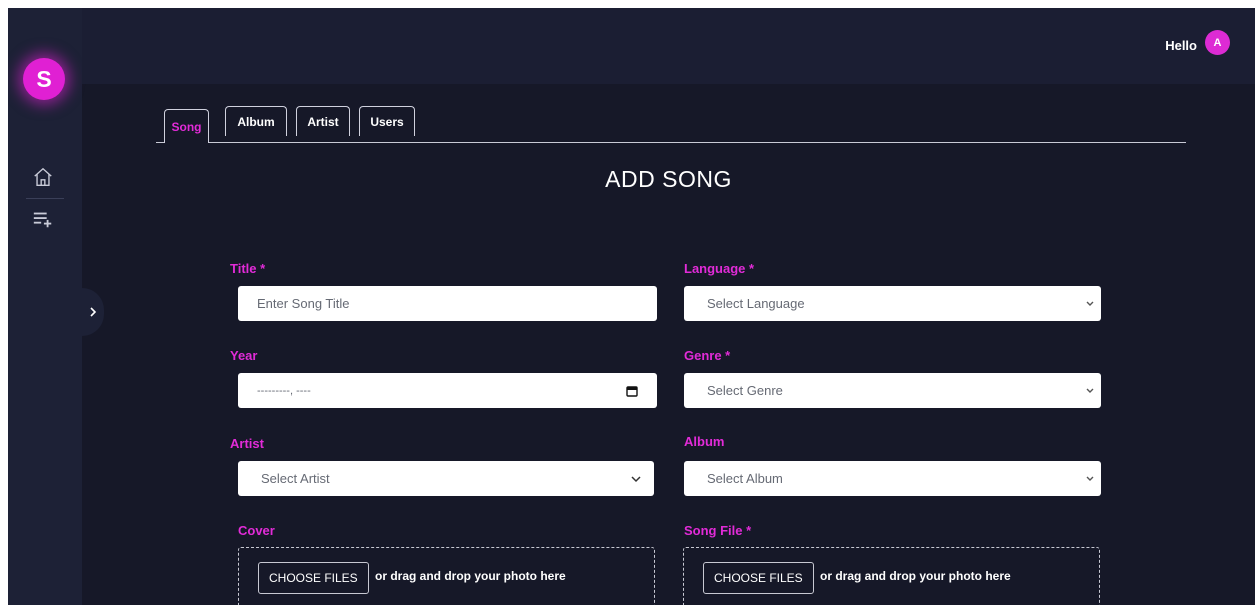 The width and height of the screenshot is (1255, 605). I want to click on year-date-input: ---------, ----, so click(447, 390).